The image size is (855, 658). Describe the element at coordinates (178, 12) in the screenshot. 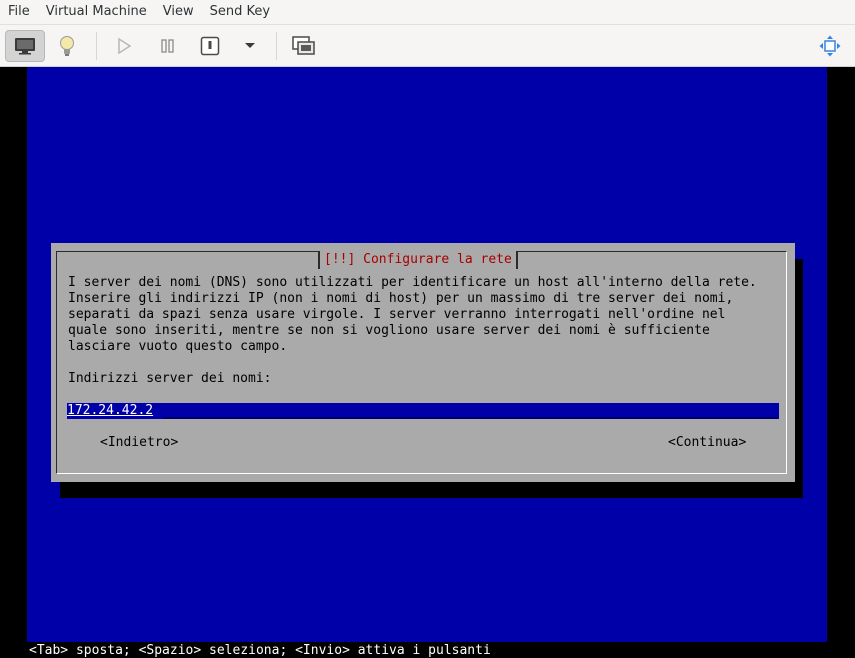

I see `menu-view: View` at that location.